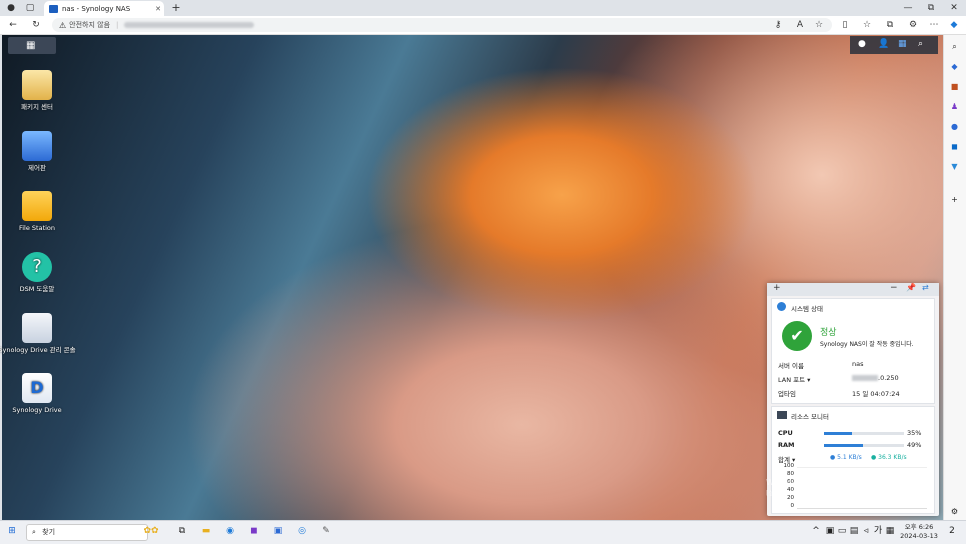  I want to click on url-redacted, so click(189, 25).